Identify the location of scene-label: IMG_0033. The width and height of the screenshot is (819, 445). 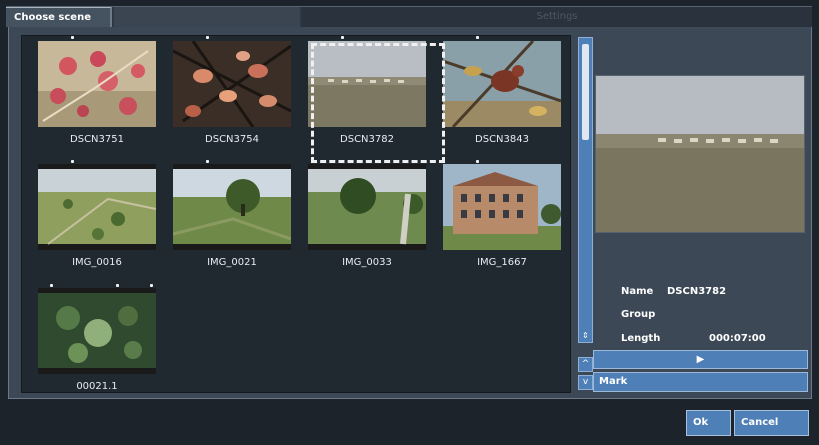
(367, 262).